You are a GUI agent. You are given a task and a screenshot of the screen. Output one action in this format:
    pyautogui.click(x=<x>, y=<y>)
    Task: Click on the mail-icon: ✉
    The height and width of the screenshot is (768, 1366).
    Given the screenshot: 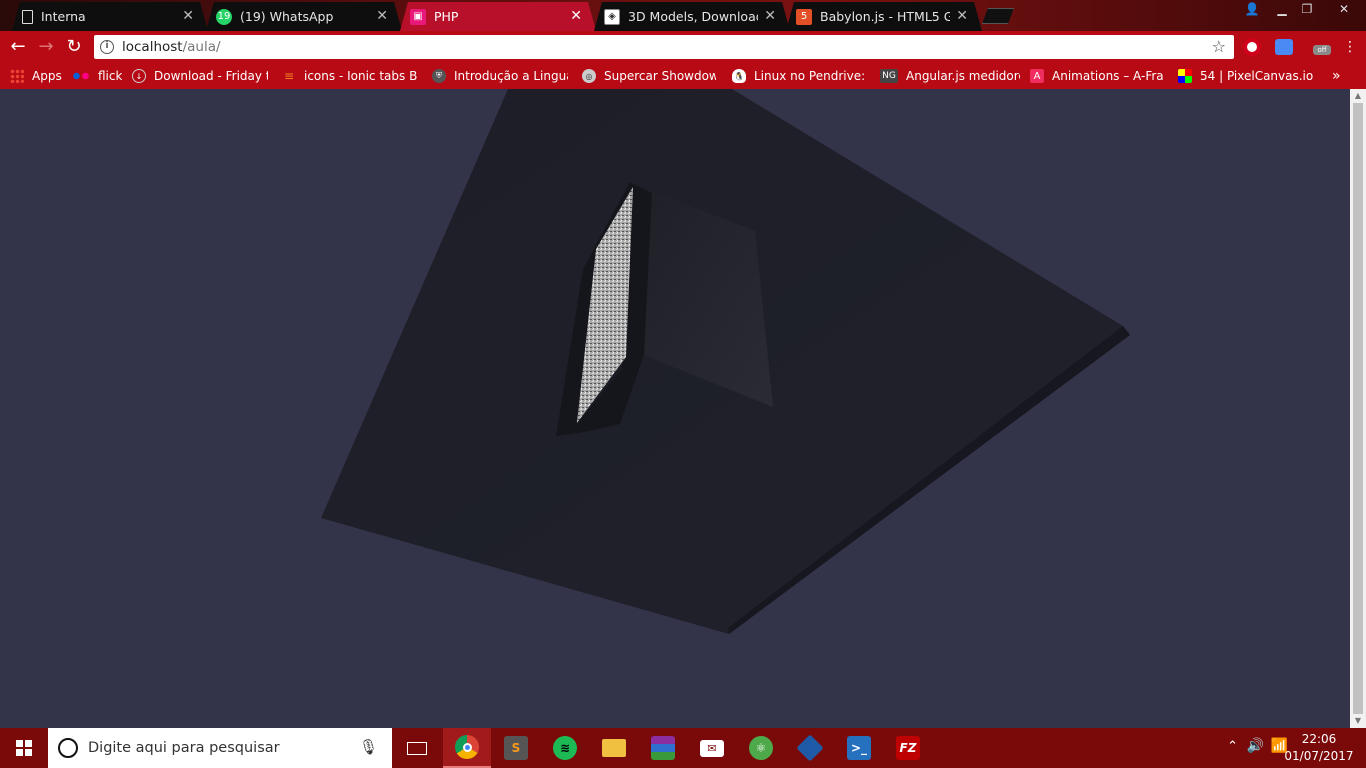 What is the action you would take?
    pyautogui.click(x=712, y=748)
    